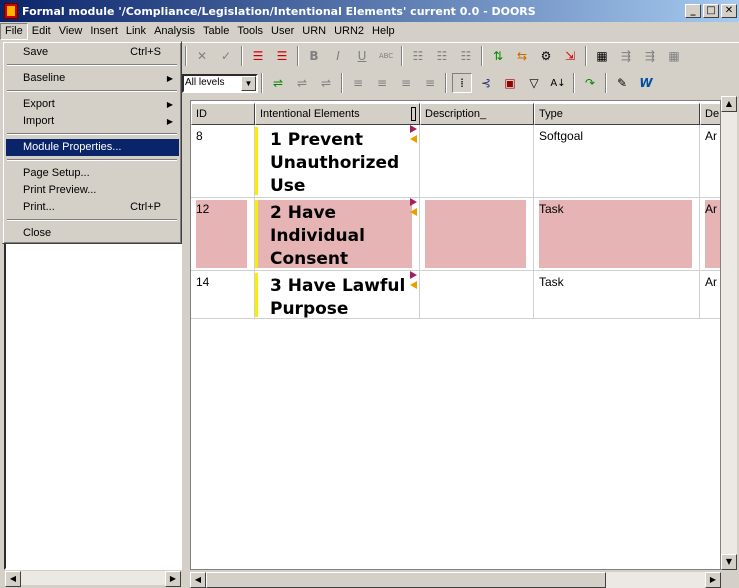 The width and height of the screenshot is (739, 588). Describe the element at coordinates (92, 52) in the screenshot. I see `menu-item-save: Save Ctrl+S` at that location.